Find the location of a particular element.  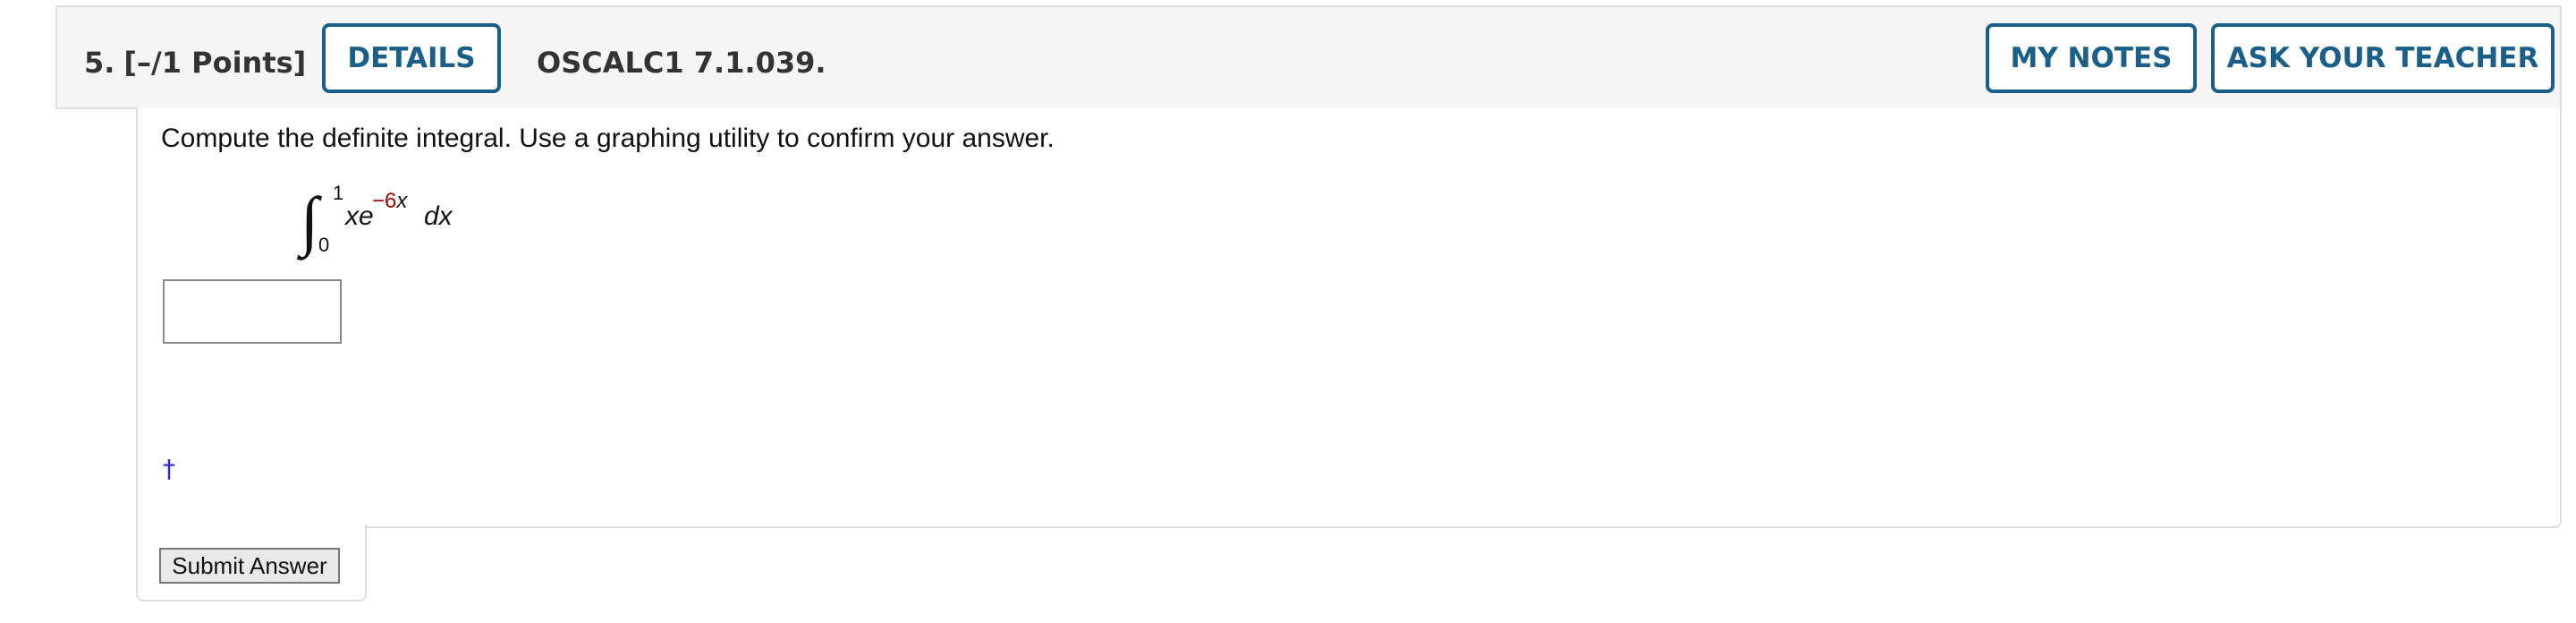

question-code: OSCALC1 7.1.039. is located at coordinates (681, 63).